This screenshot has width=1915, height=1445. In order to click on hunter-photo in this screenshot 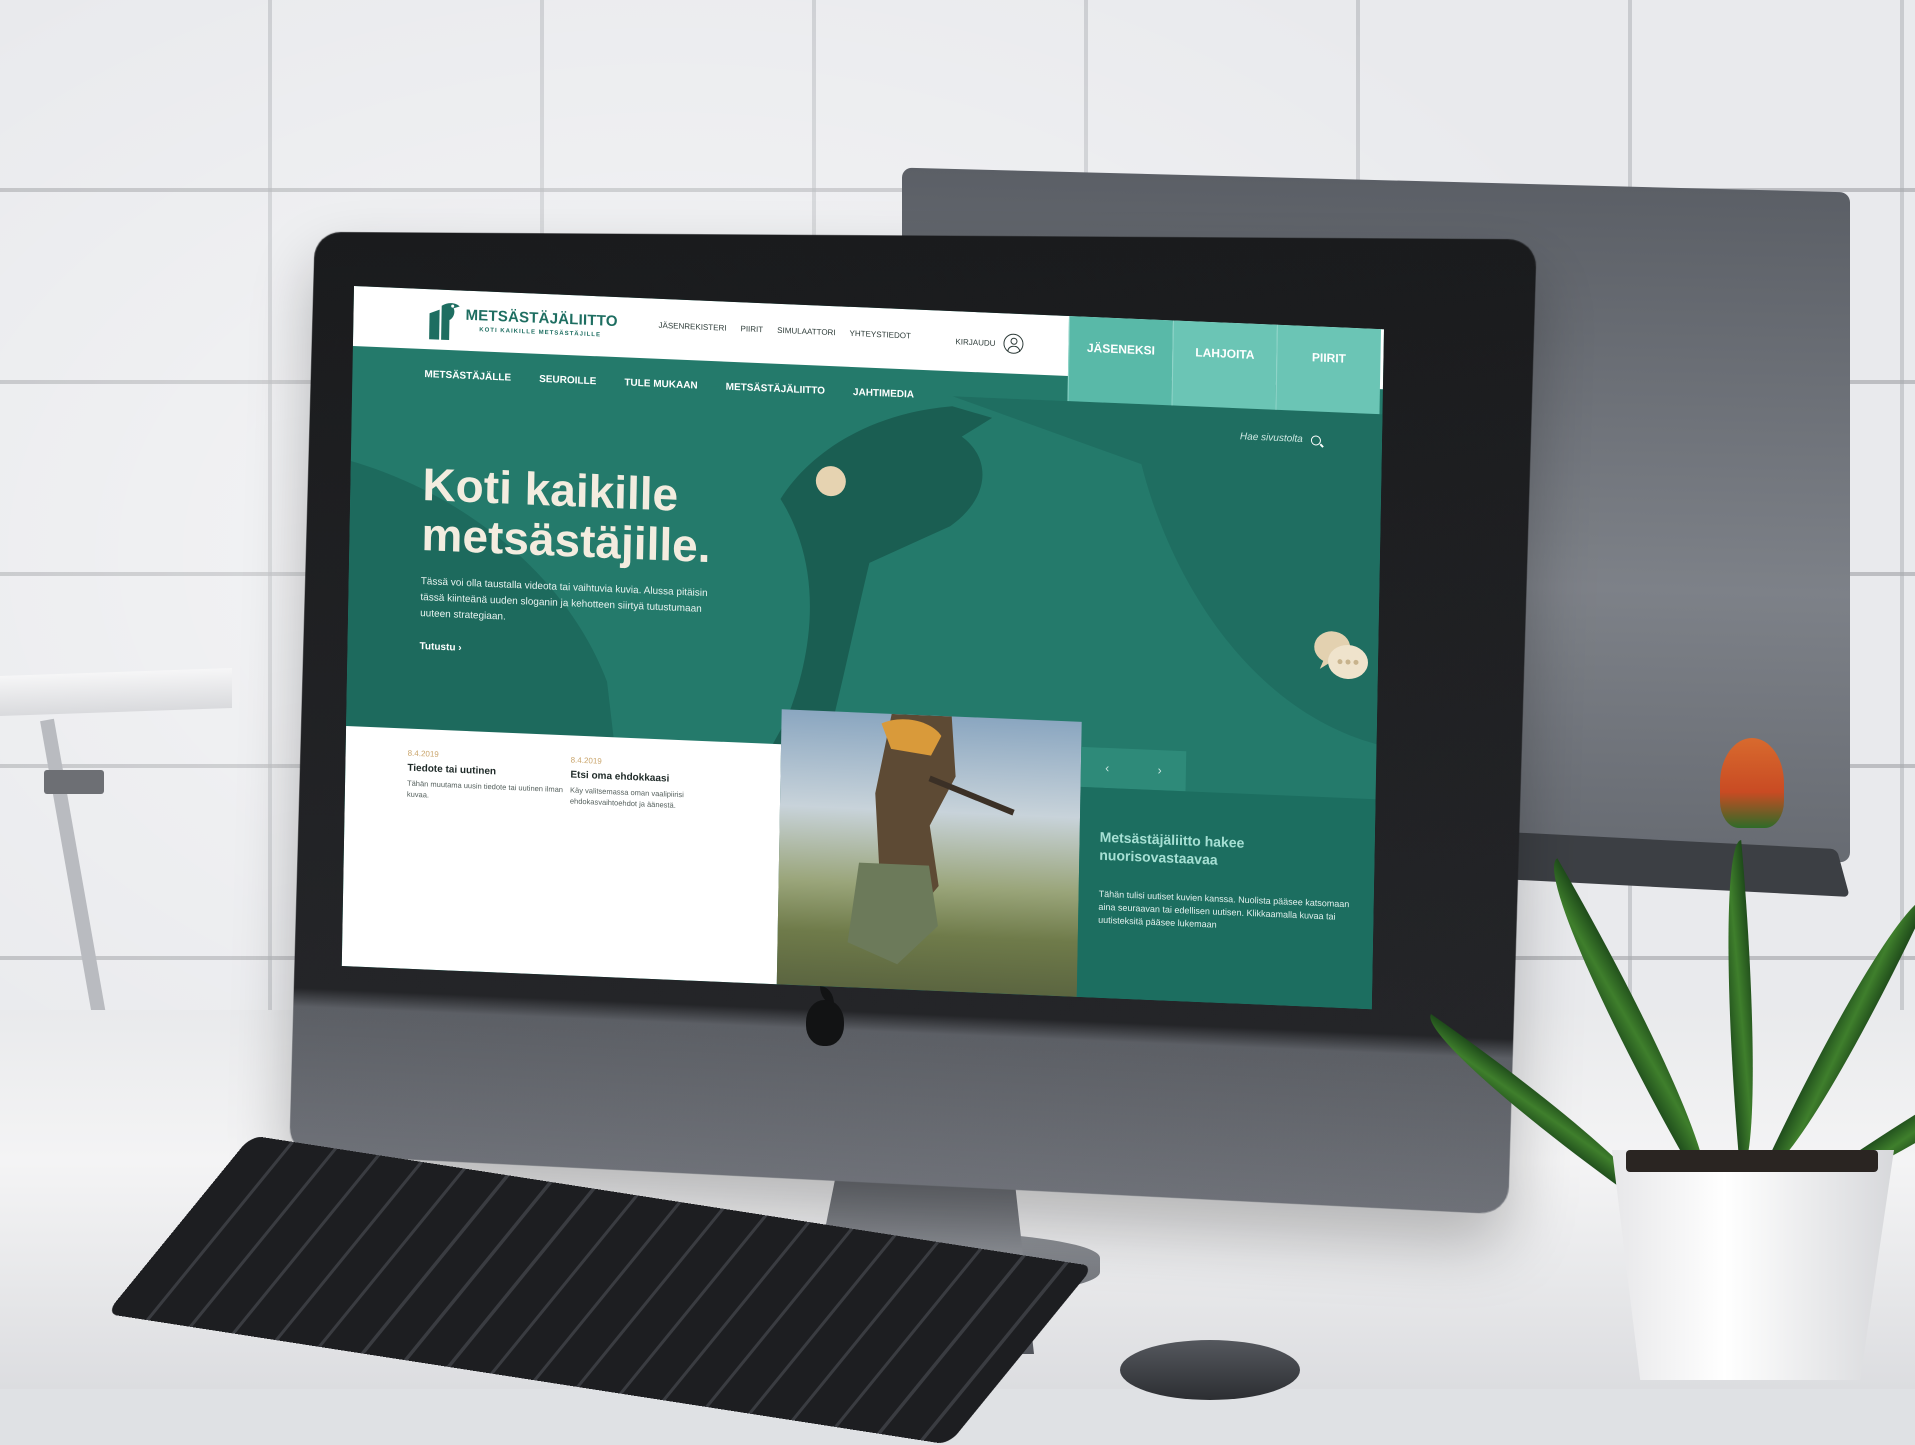, I will do `click(929, 853)`.